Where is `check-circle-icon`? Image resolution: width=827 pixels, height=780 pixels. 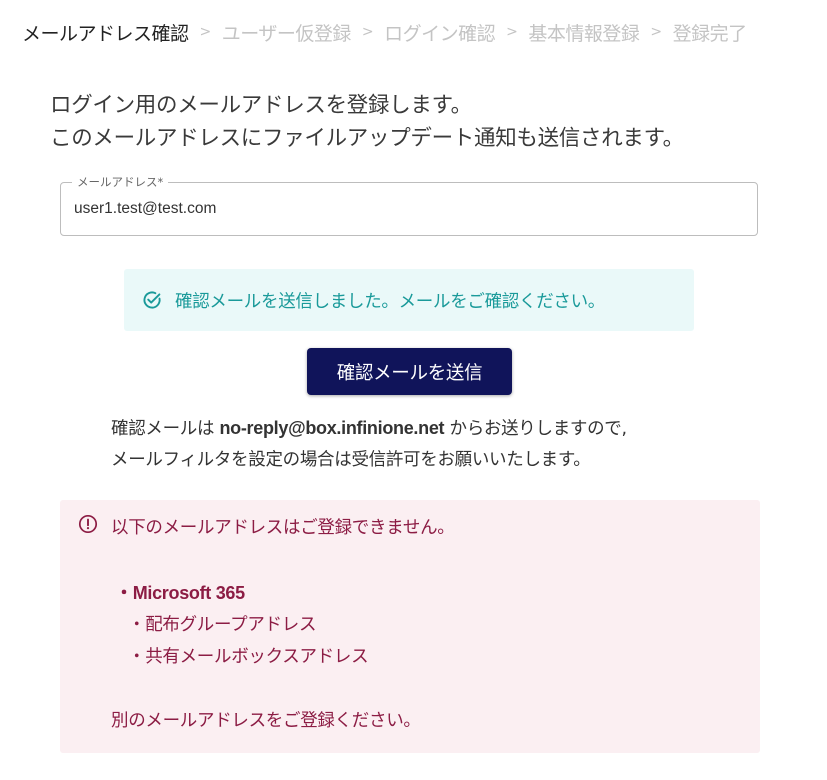 check-circle-icon is located at coordinates (152, 300).